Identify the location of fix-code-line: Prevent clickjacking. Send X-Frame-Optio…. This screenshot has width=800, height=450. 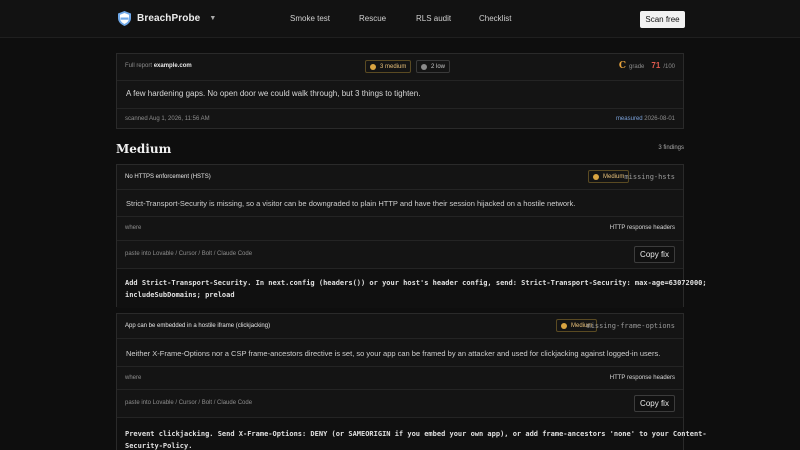
(416, 434).